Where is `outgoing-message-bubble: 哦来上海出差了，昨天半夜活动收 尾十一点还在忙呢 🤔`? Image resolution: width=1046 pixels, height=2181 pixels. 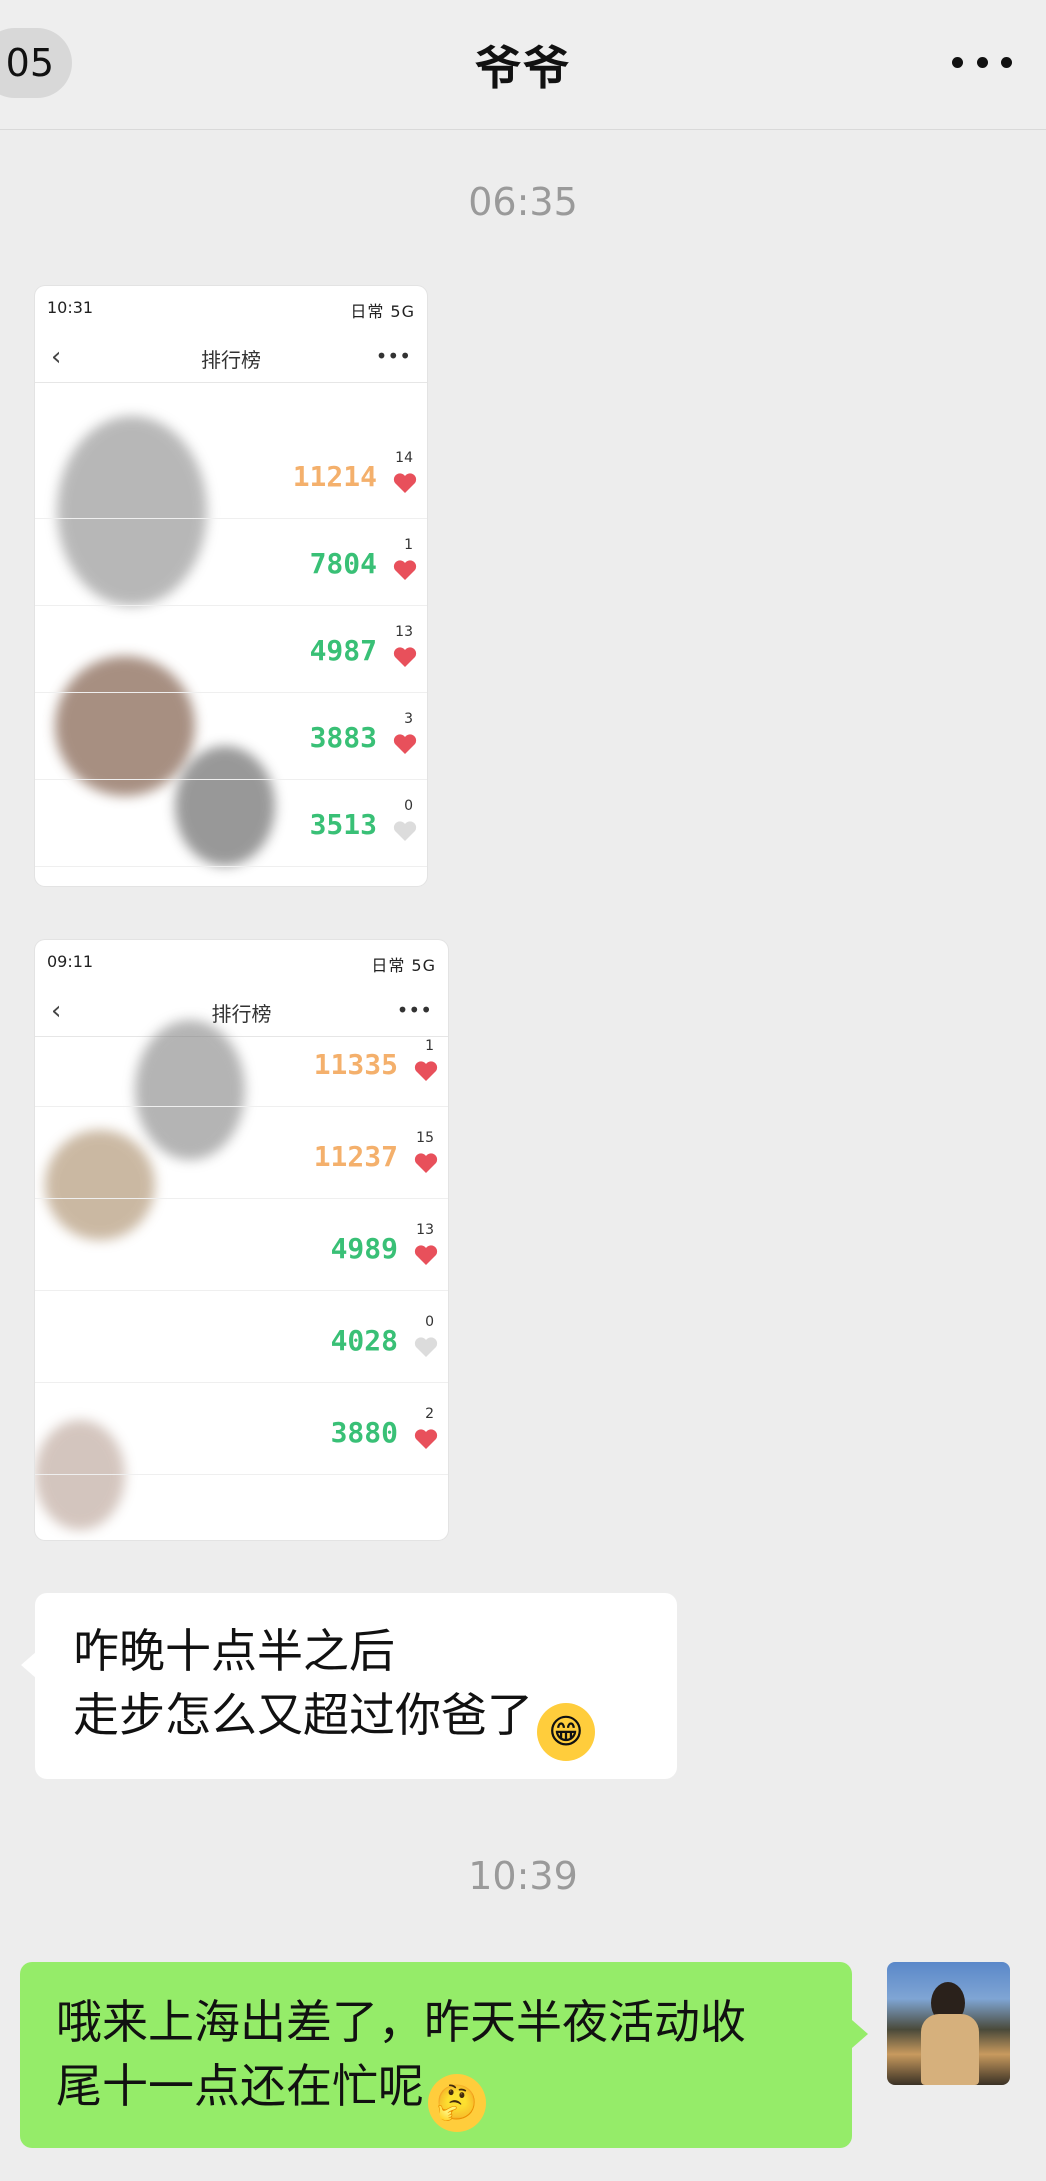 outgoing-message-bubble: 哦来上海出差了，昨天半夜活动收 尾十一点还在忙呢 🤔 is located at coordinates (444, 2055).